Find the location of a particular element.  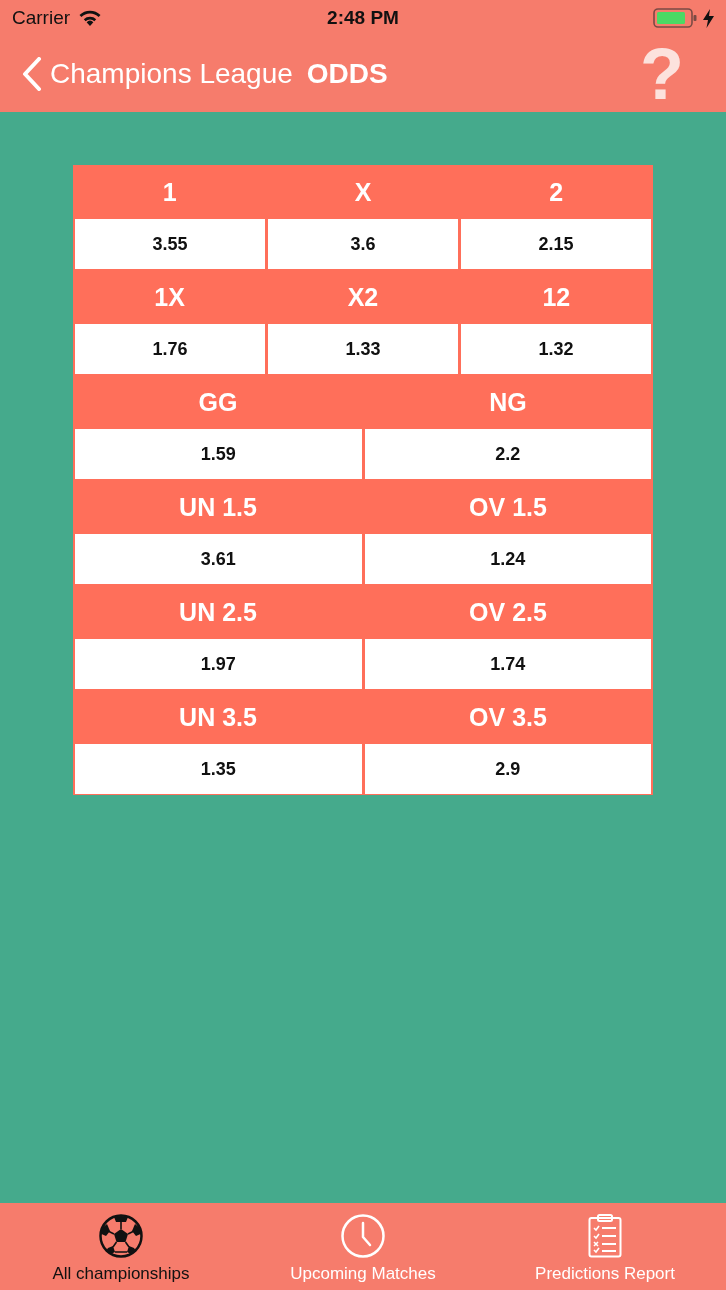

wifi-icon is located at coordinates (90, 18).